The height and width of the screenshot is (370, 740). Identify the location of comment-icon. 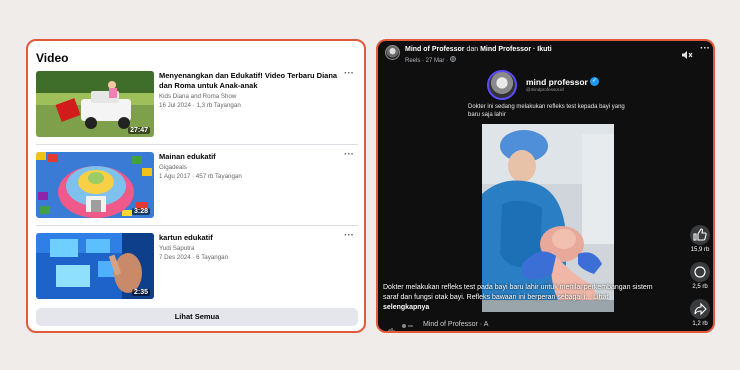
(700, 272).